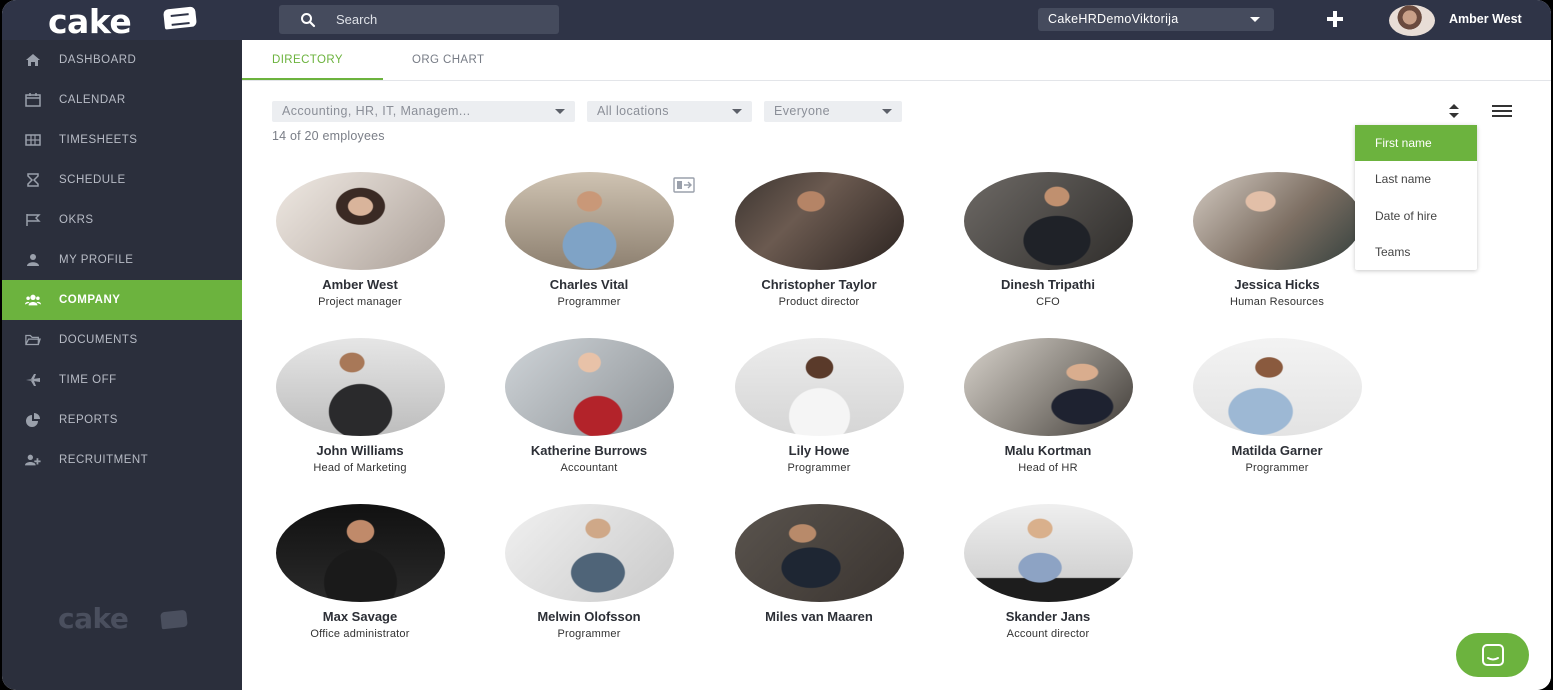 The width and height of the screenshot is (1553, 690). Describe the element at coordinates (96, 260) in the screenshot. I see `sidebar-item-label: MY PROFILE` at that location.